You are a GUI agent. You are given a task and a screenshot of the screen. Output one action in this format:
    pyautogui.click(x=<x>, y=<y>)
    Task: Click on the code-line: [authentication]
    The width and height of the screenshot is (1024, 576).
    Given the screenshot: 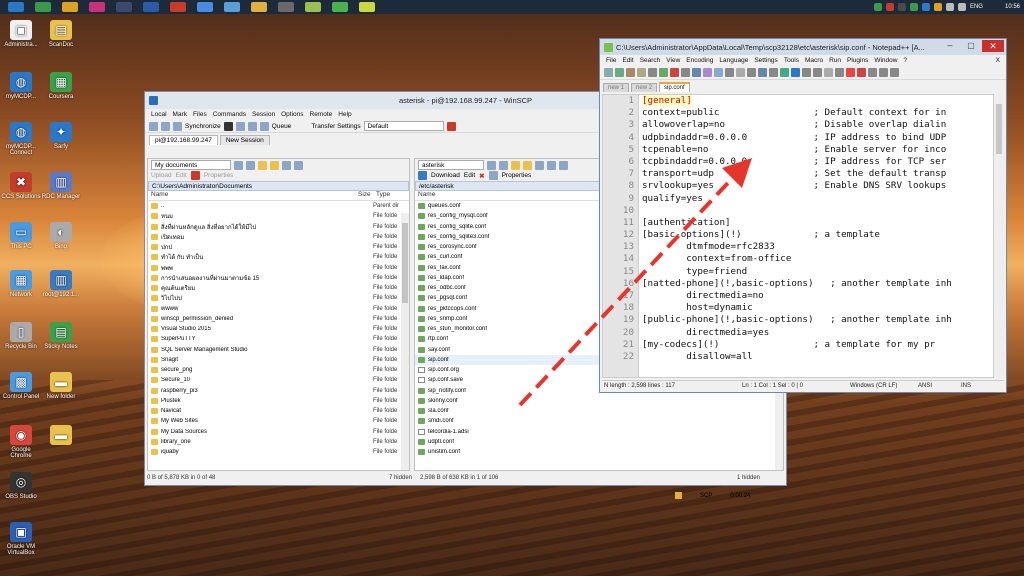 What is the action you would take?
    pyautogui.click(x=817, y=223)
    